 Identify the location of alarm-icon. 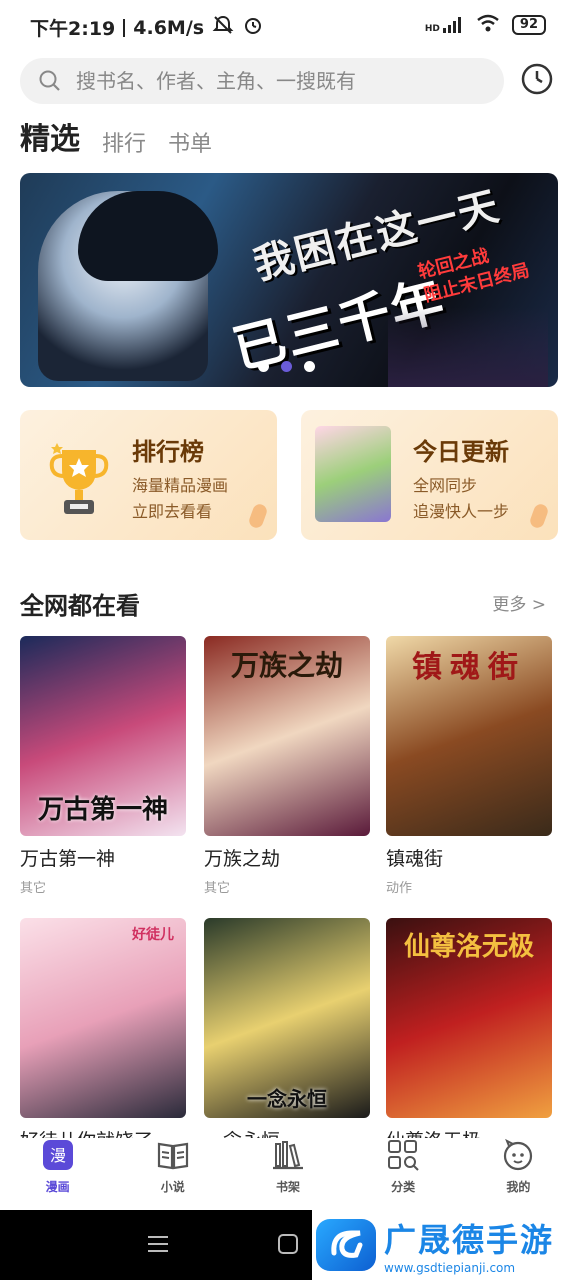
(253, 27).